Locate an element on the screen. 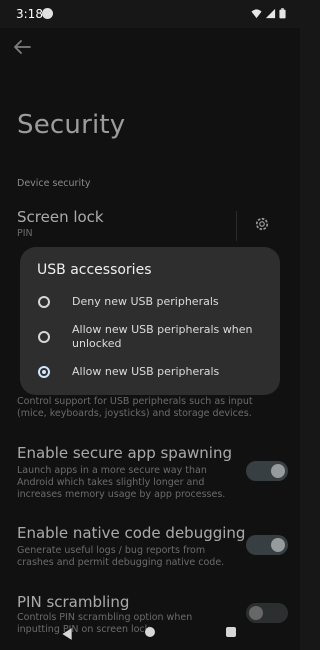  signal-icon is located at coordinates (270, 13).